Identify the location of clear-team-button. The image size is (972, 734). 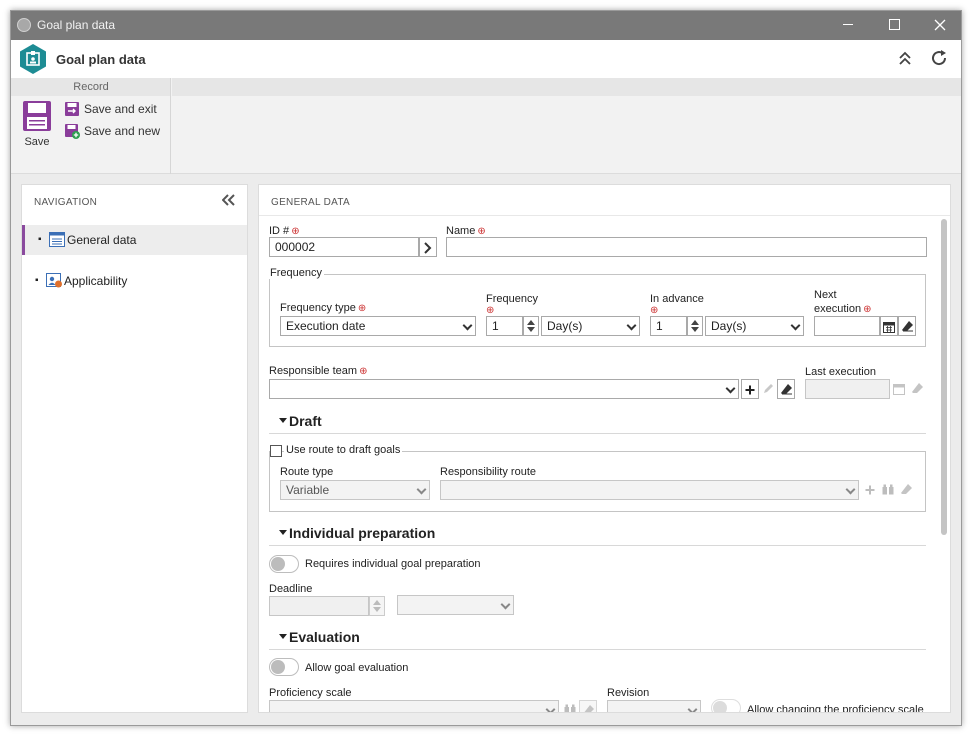
(786, 389).